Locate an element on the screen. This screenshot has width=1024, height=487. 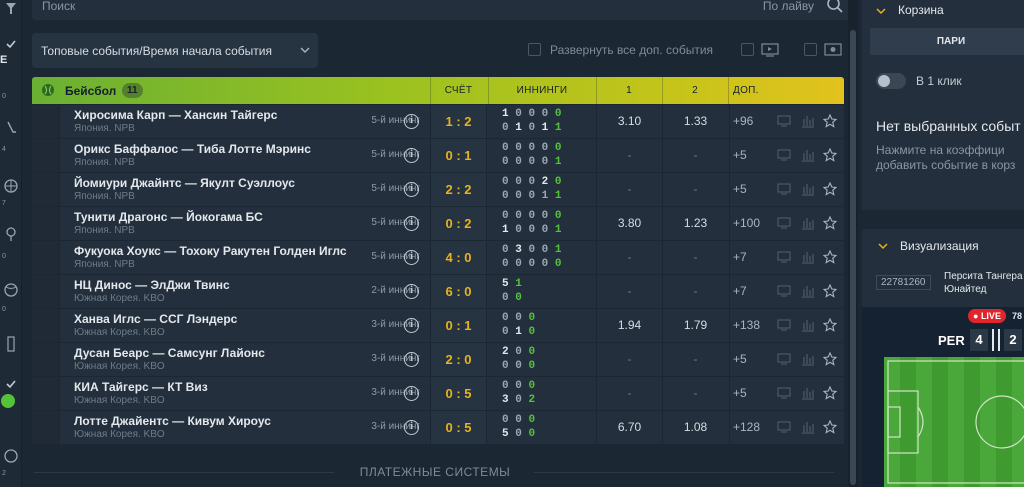
match-teams: КИА Тайгерс — КТ Виз is located at coordinates (141, 387).